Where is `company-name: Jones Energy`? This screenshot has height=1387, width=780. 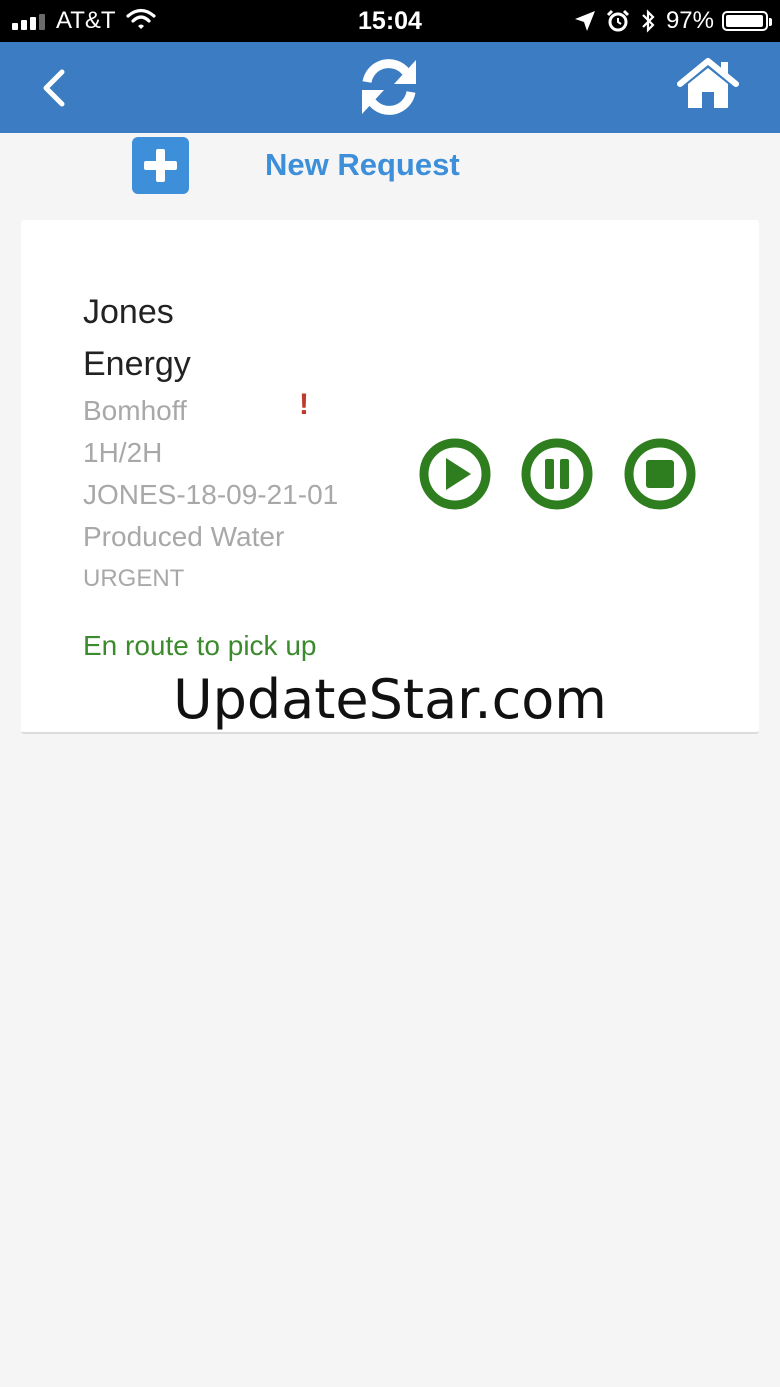
company-name: Jones Energy is located at coordinates (137, 338).